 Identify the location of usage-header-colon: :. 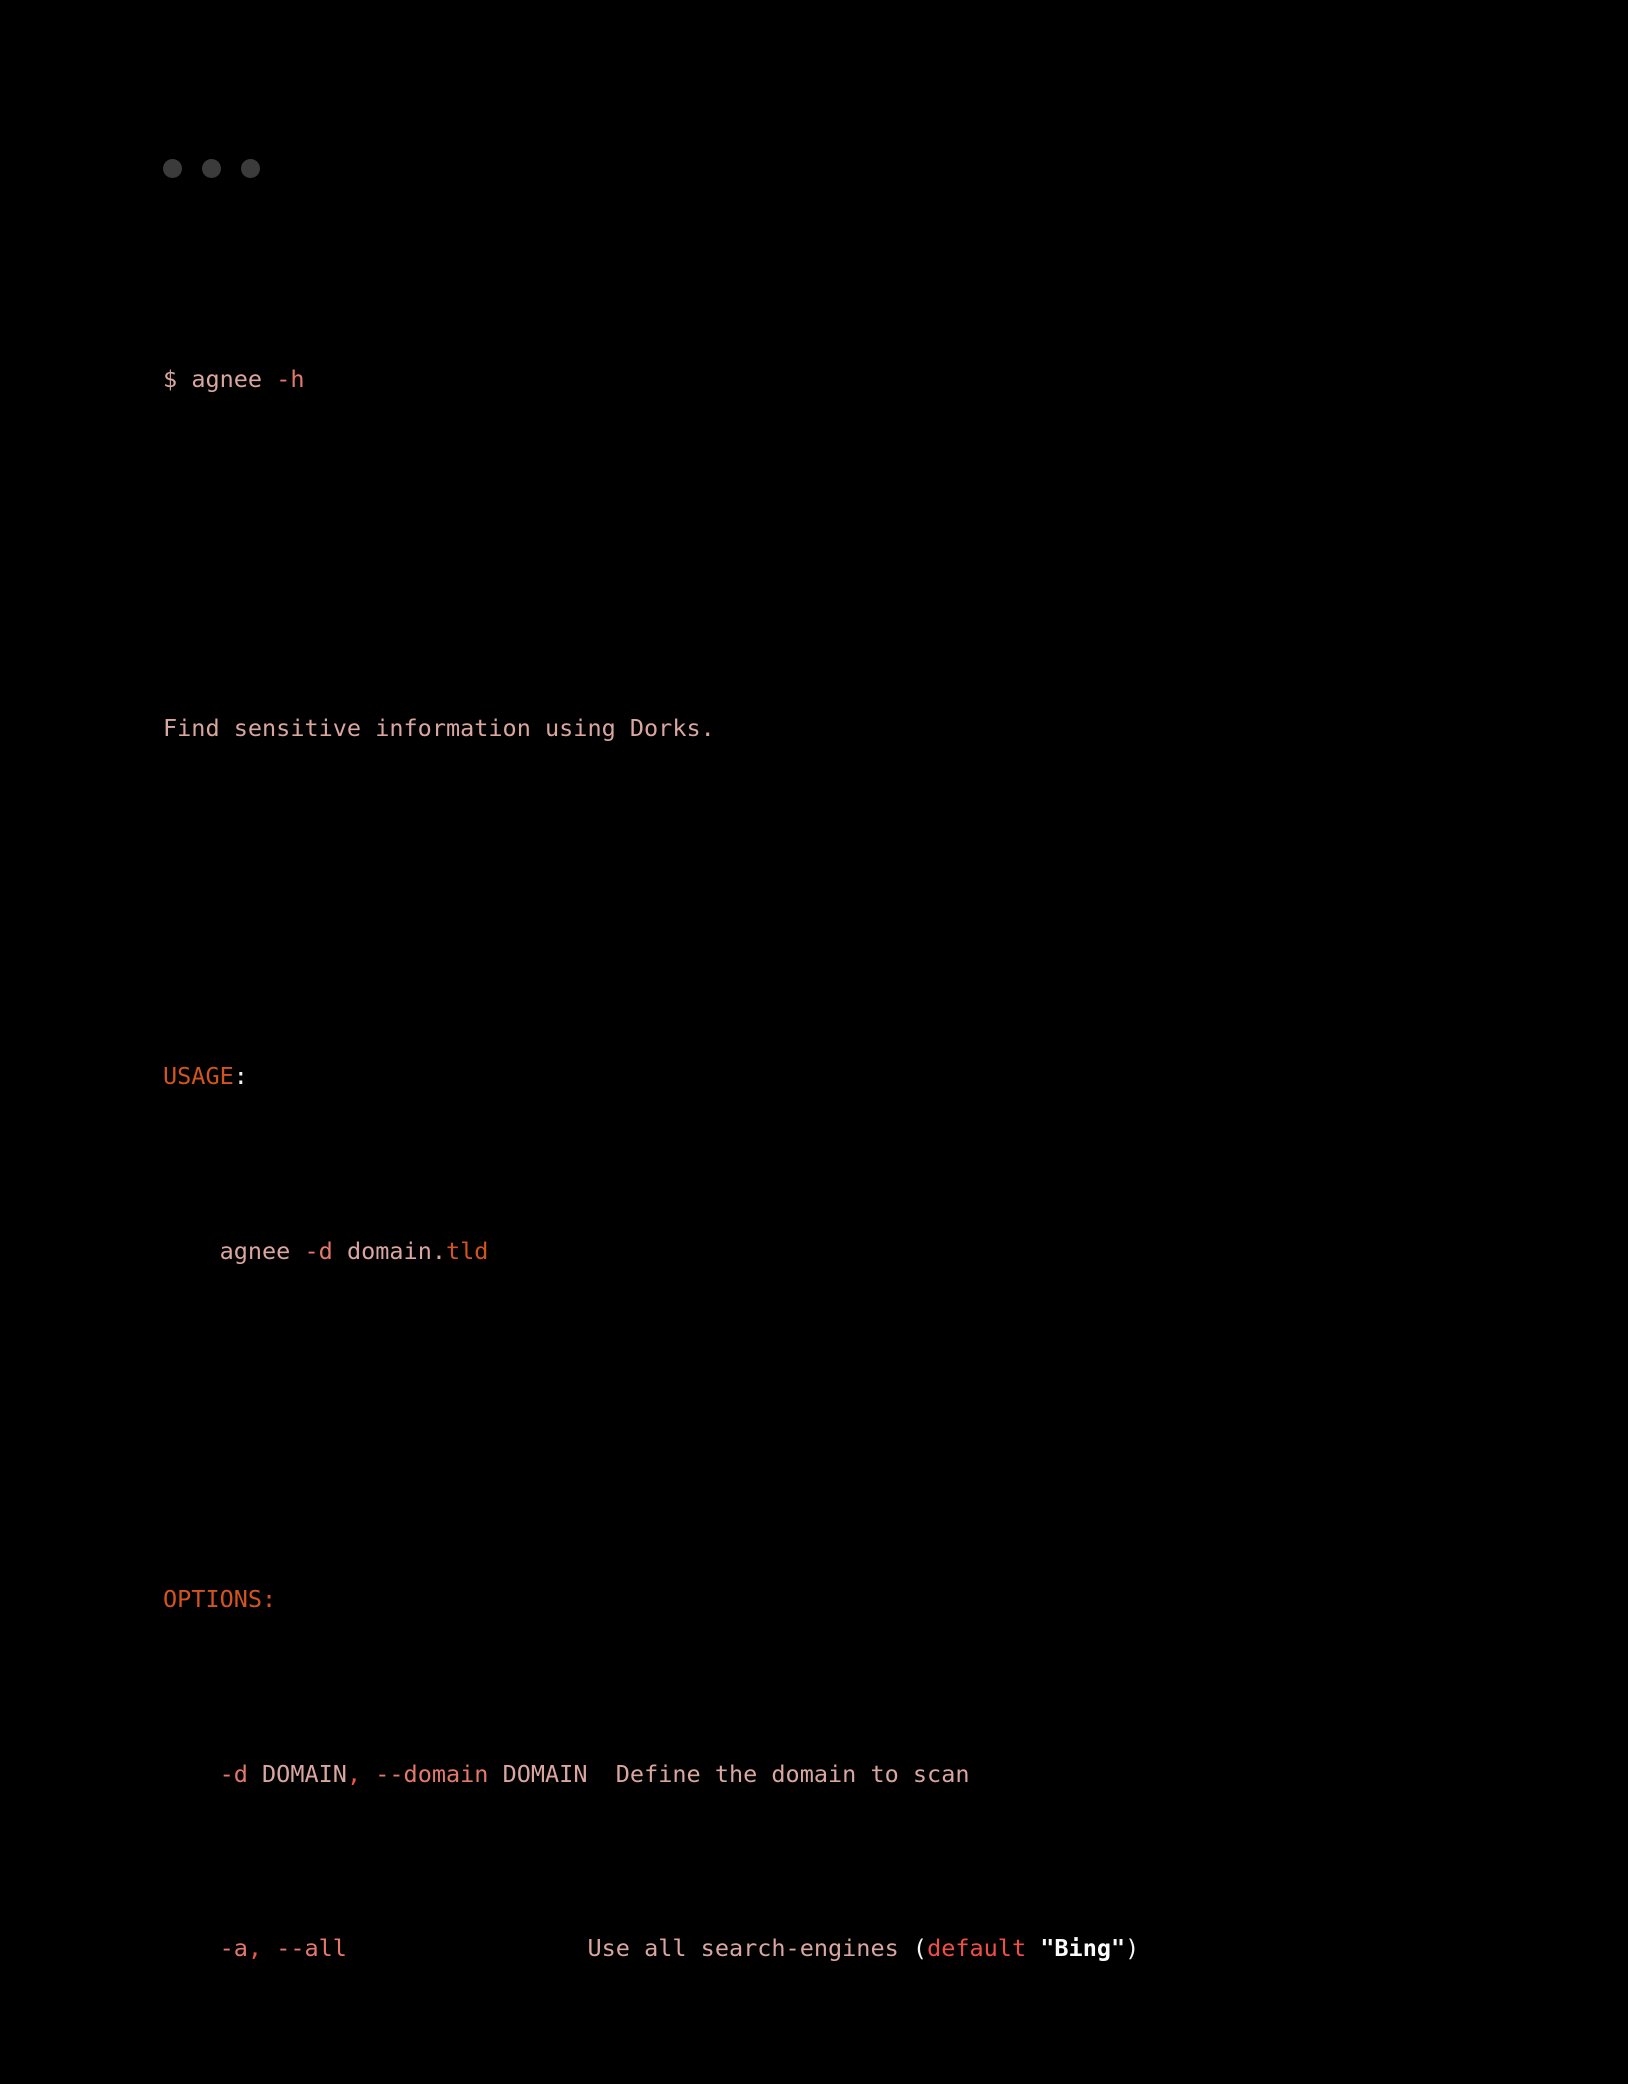
(240, 1076).